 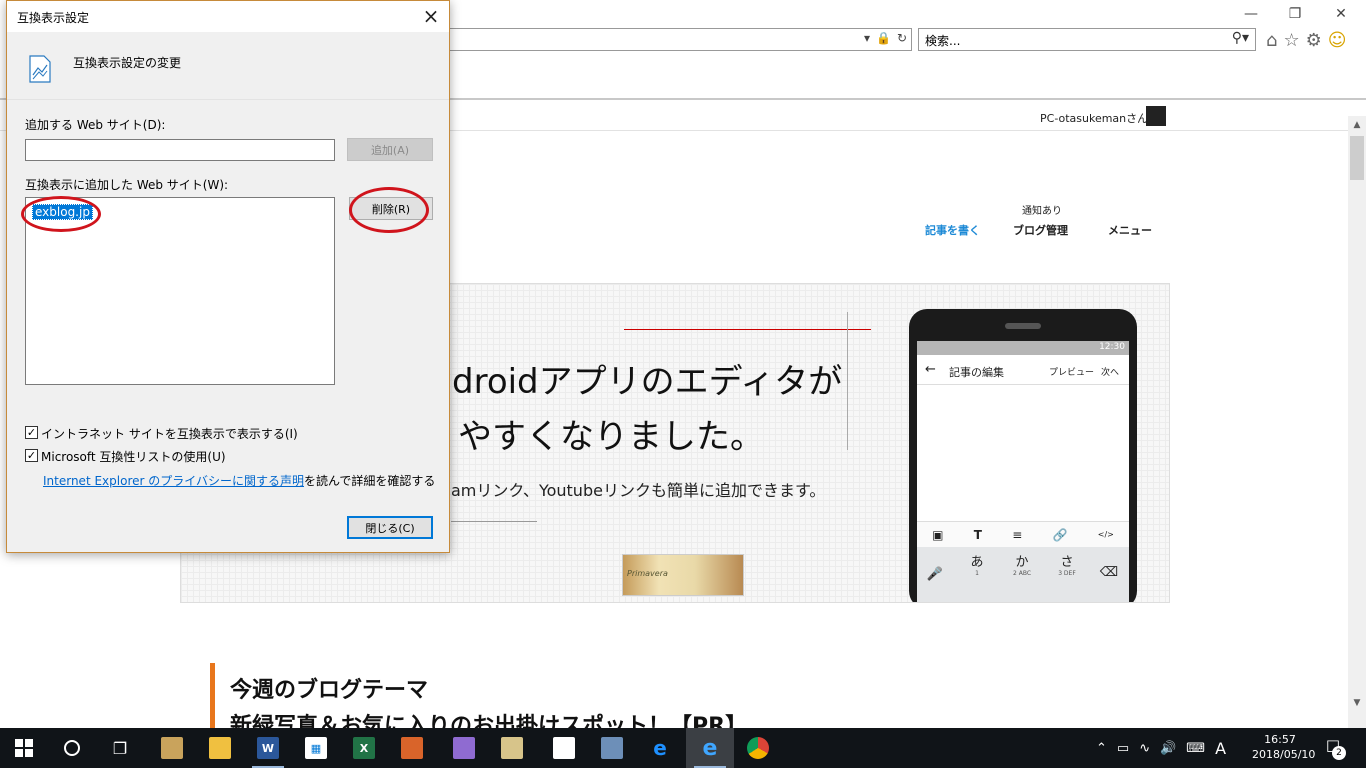 I want to click on photos-app-icon, so click(x=172, y=748).